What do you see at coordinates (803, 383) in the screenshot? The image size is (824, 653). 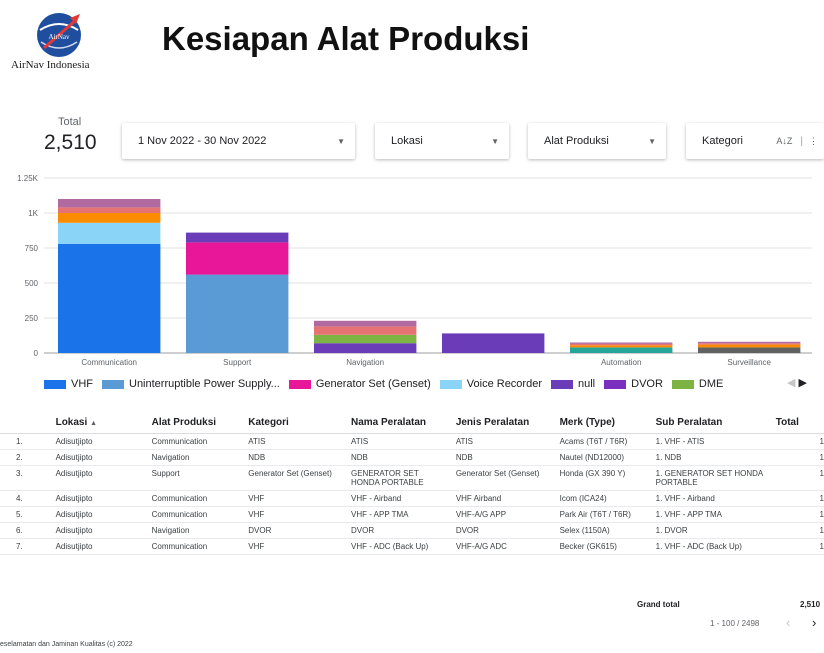 I see `legend-next-button: ▶` at bounding box center [803, 383].